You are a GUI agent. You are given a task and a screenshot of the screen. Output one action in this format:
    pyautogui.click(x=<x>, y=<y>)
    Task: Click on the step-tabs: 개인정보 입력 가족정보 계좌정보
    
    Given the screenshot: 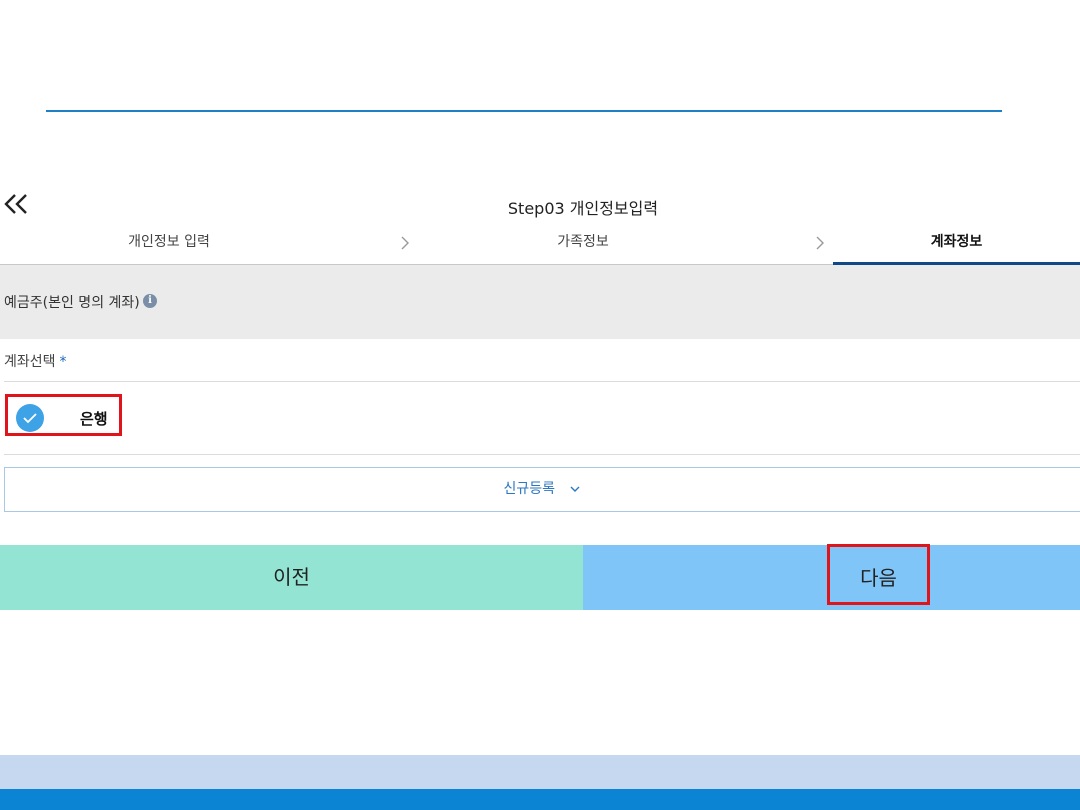 What is the action you would take?
    pyautogui.click(x=540, y=245)
    